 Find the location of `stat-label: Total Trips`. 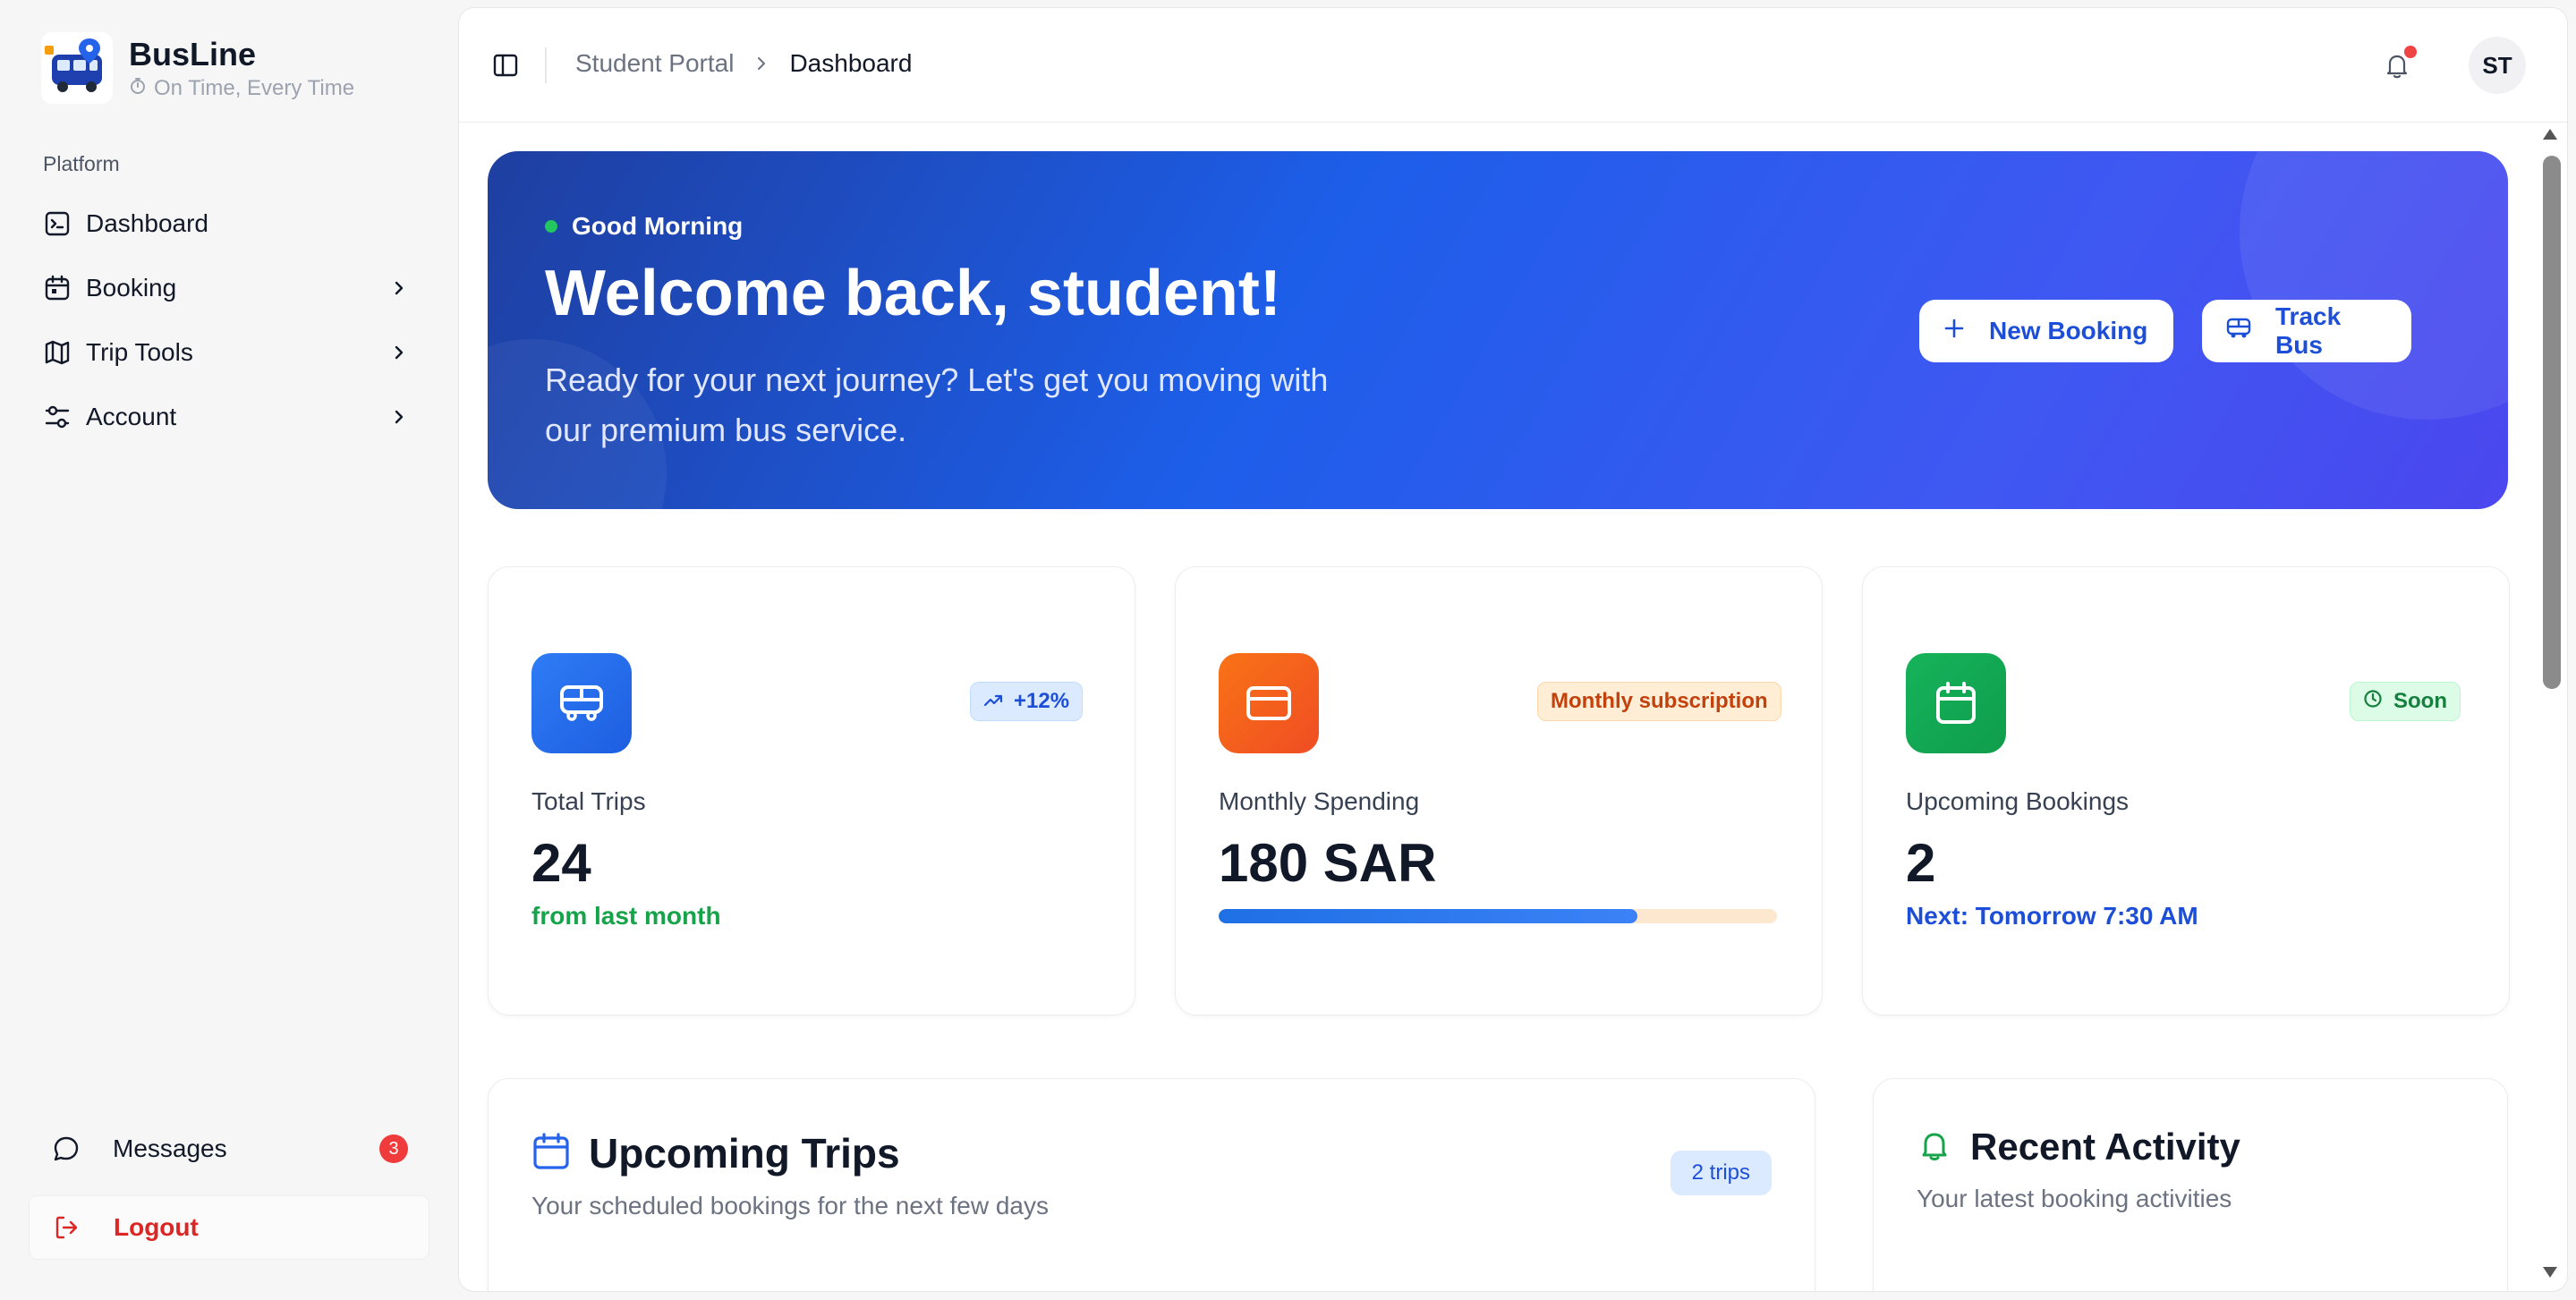

stat-label: Total Trips is located at coordinates (588, 801).